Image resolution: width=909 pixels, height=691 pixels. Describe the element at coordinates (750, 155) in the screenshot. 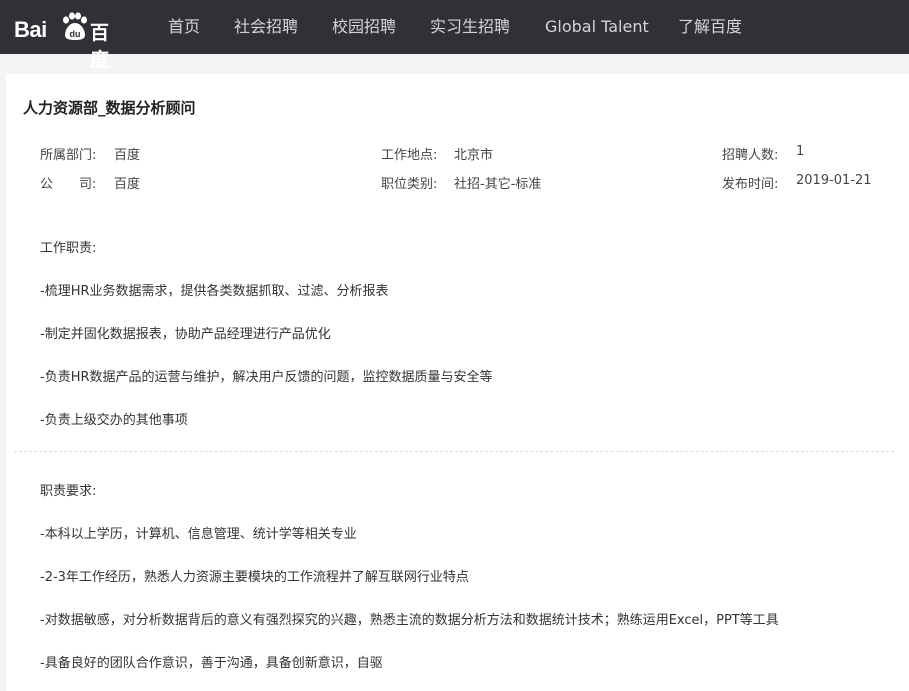

I see `headcount-label: 招聘人数:` at that location.